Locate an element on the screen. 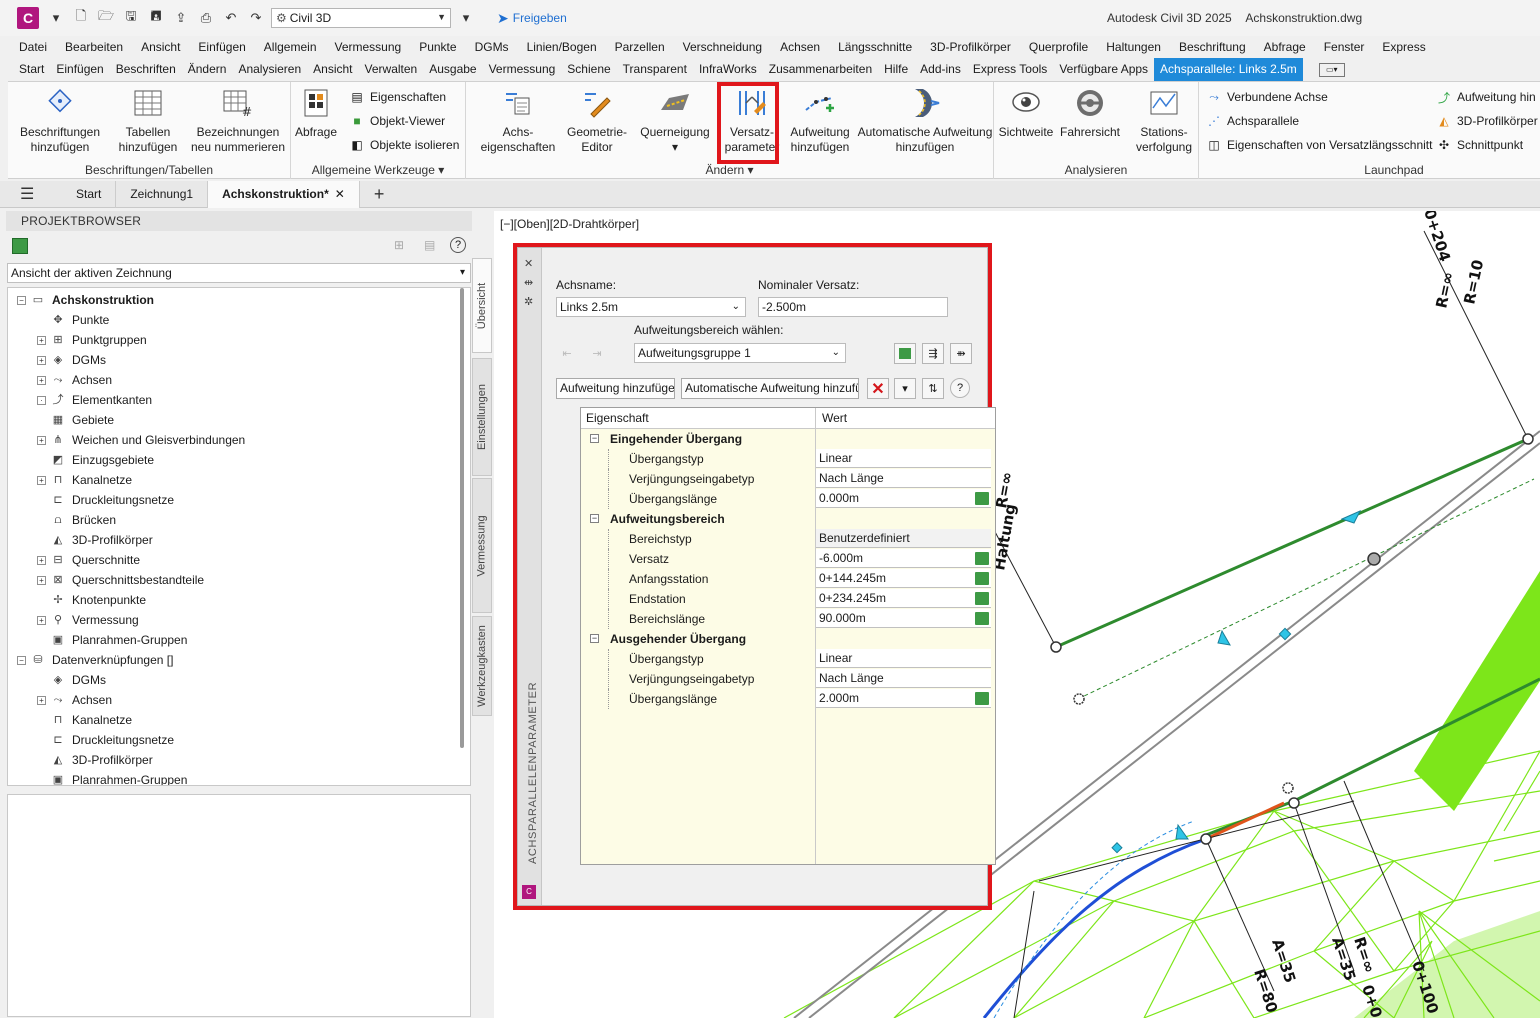  tree-item-bruecken: ⩍ Brücken is located at coordinates (76, 520).